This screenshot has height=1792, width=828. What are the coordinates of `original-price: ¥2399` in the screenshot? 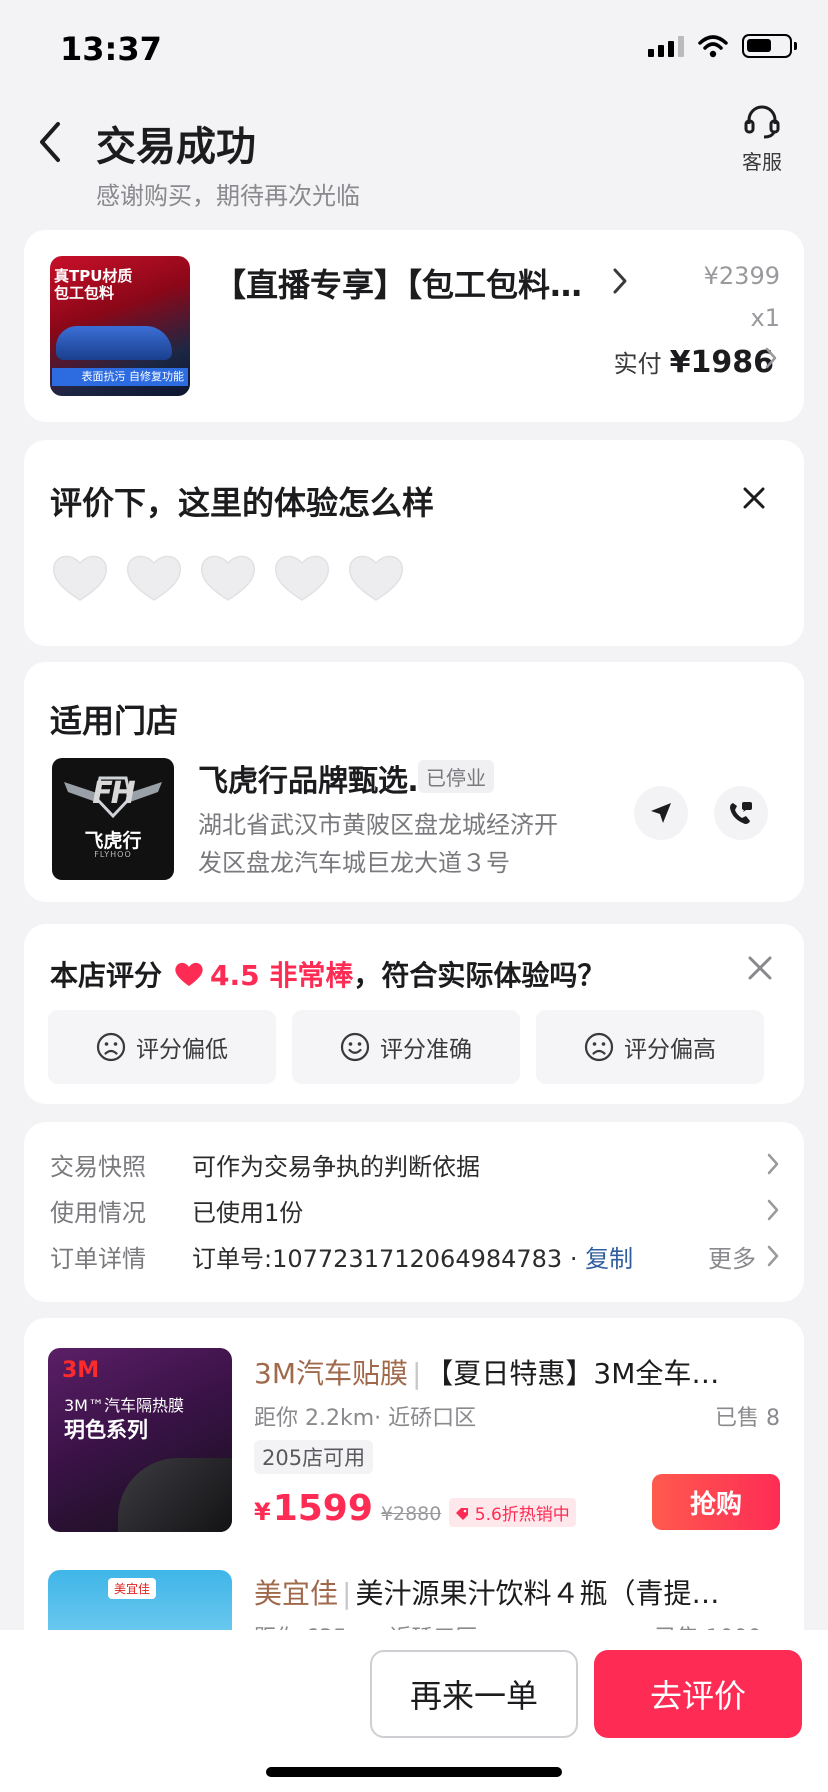 It's located at (741, 276).